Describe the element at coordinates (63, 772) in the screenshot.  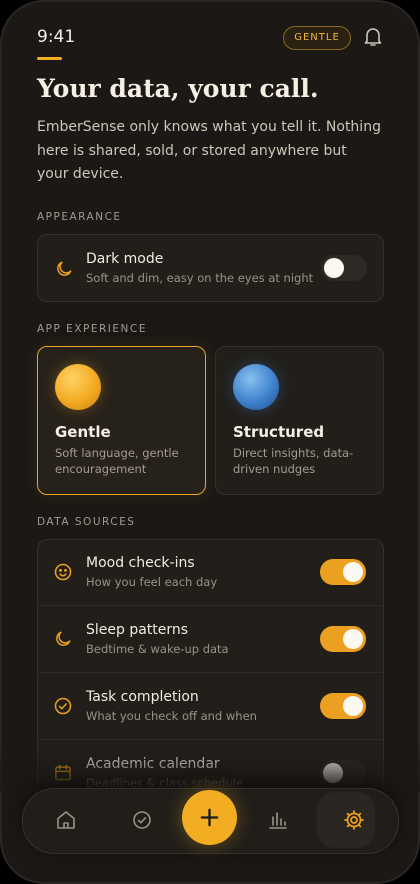
I see `calendar-icon` at that location.